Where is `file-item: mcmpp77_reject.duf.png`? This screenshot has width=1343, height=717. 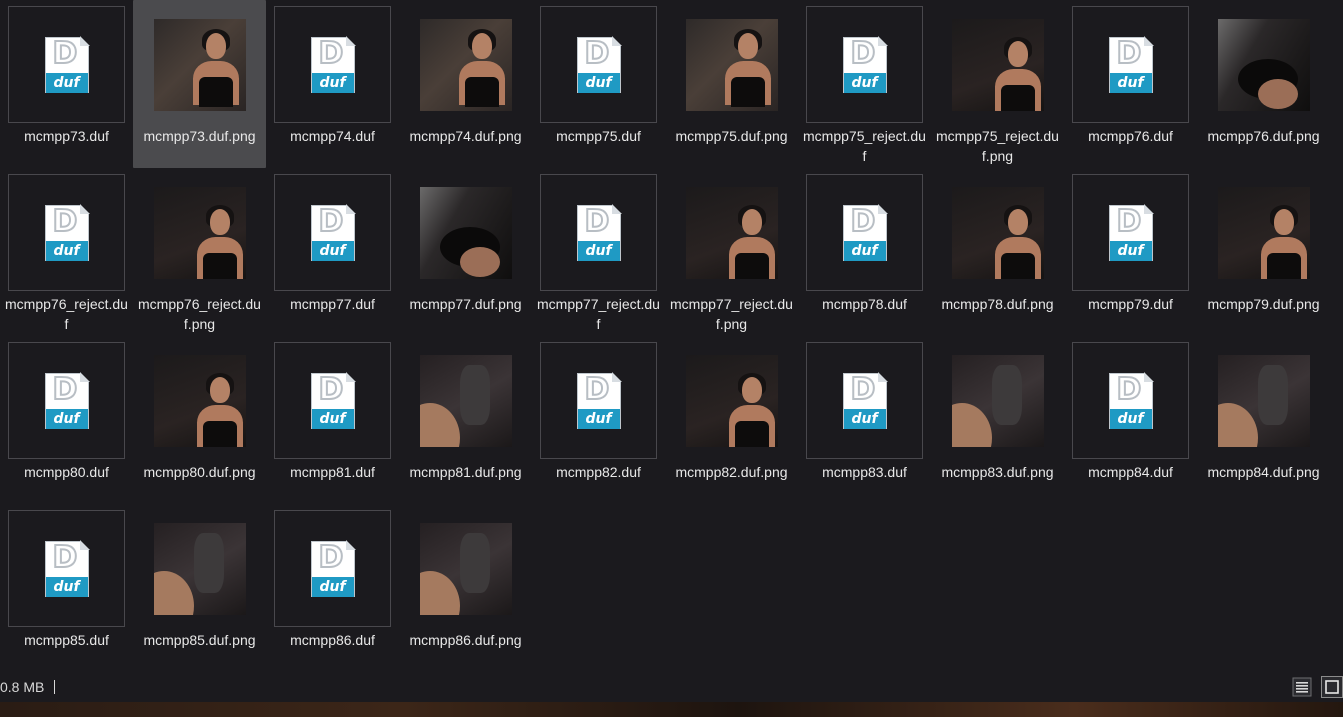 file-item: mcmpp77_reject.duf.png is located at coordinates (731, 252).